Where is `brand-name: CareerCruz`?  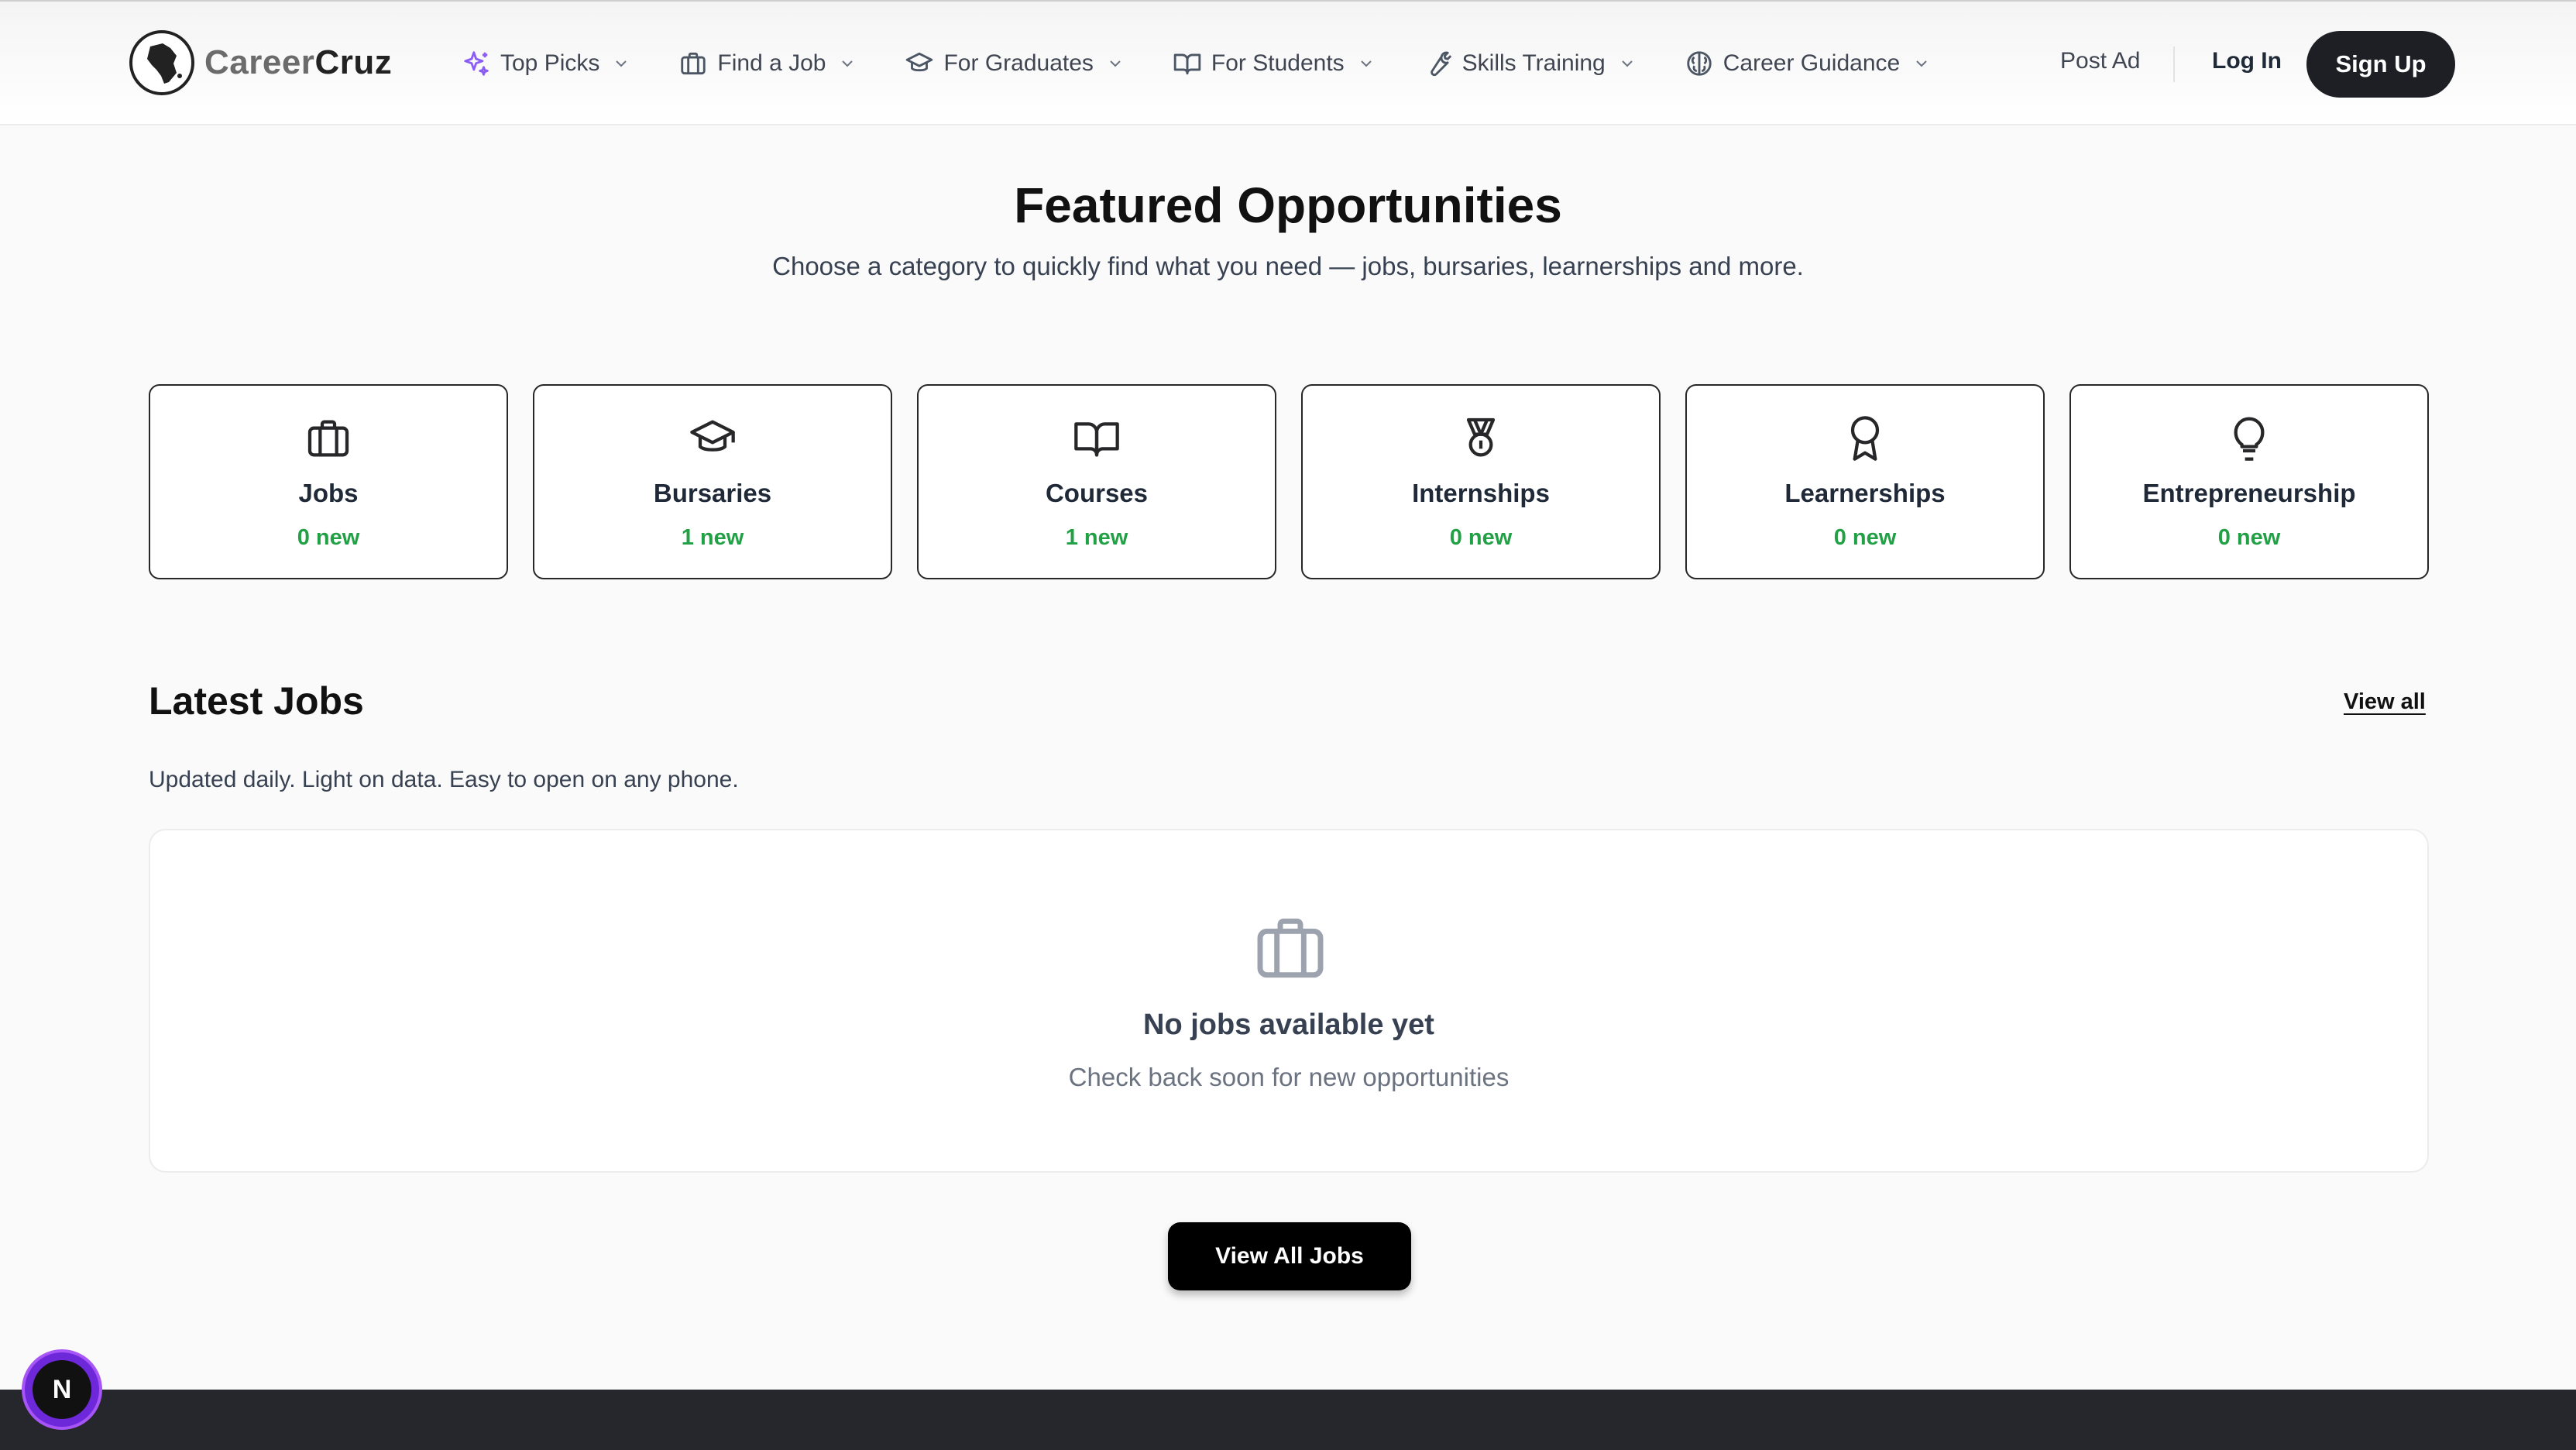 brand-name: CareerCruz is located at coordinates (298, 62).